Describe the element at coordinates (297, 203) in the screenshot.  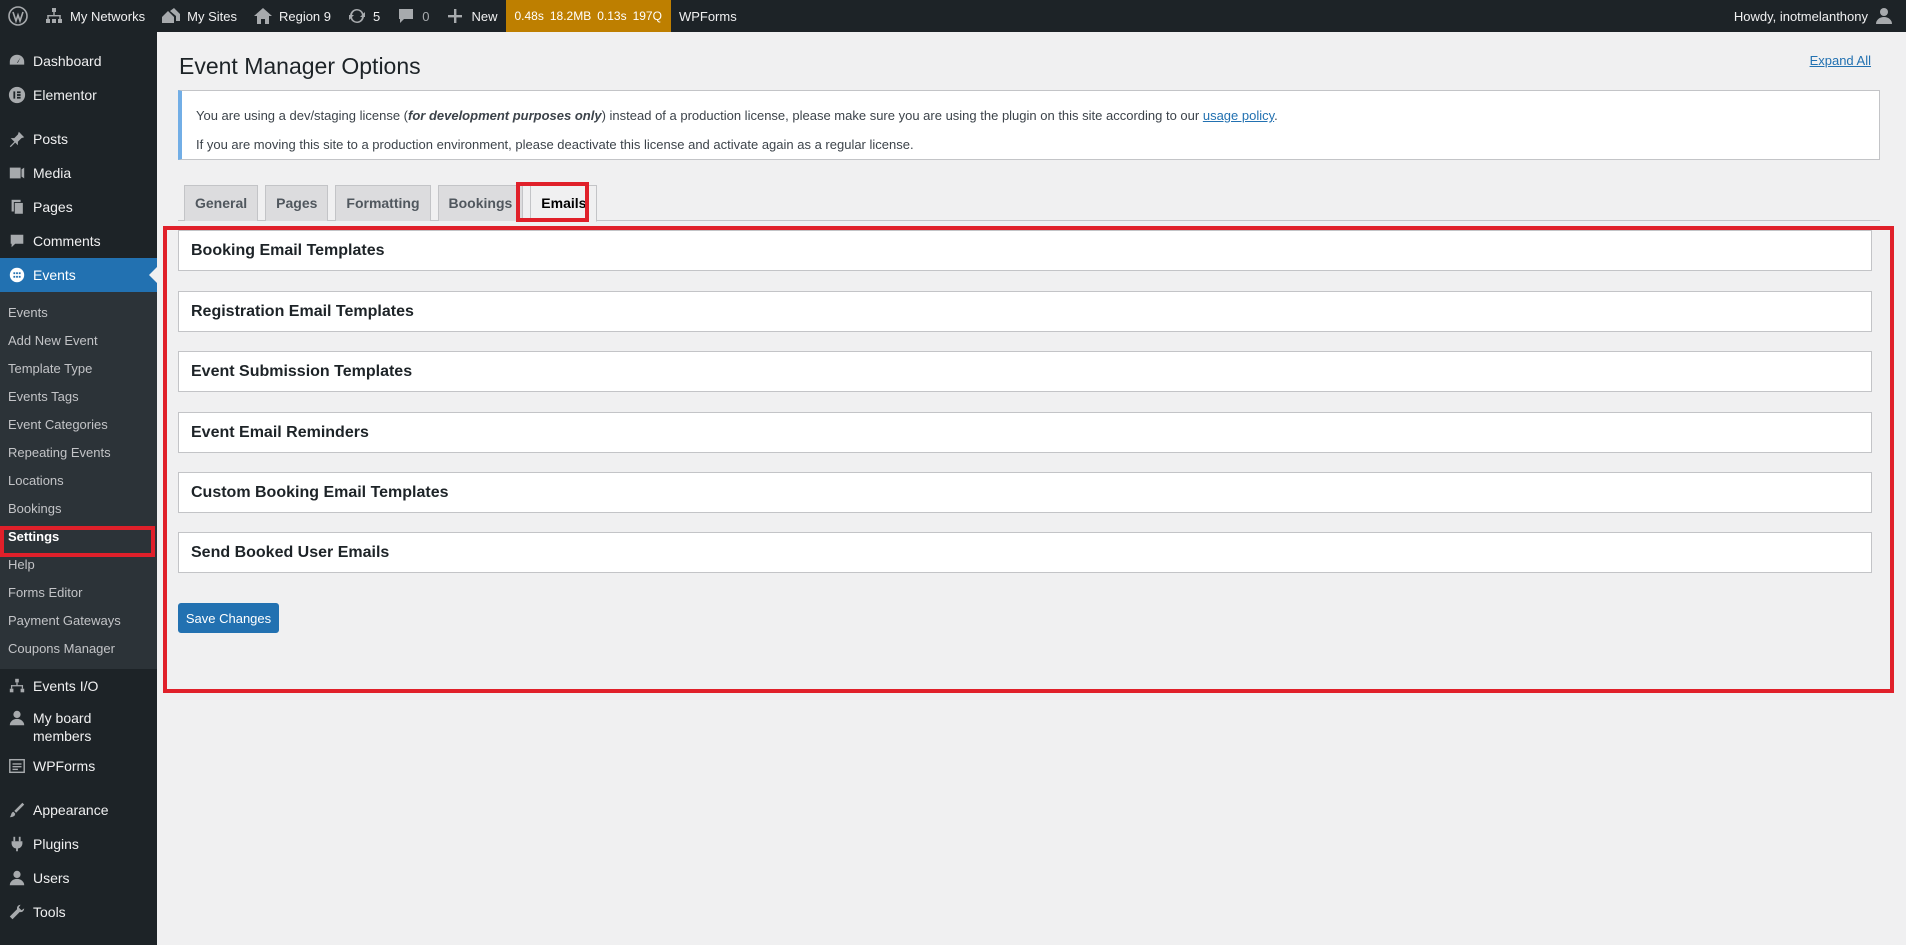
I see `tab-pages: Pages` at that location.